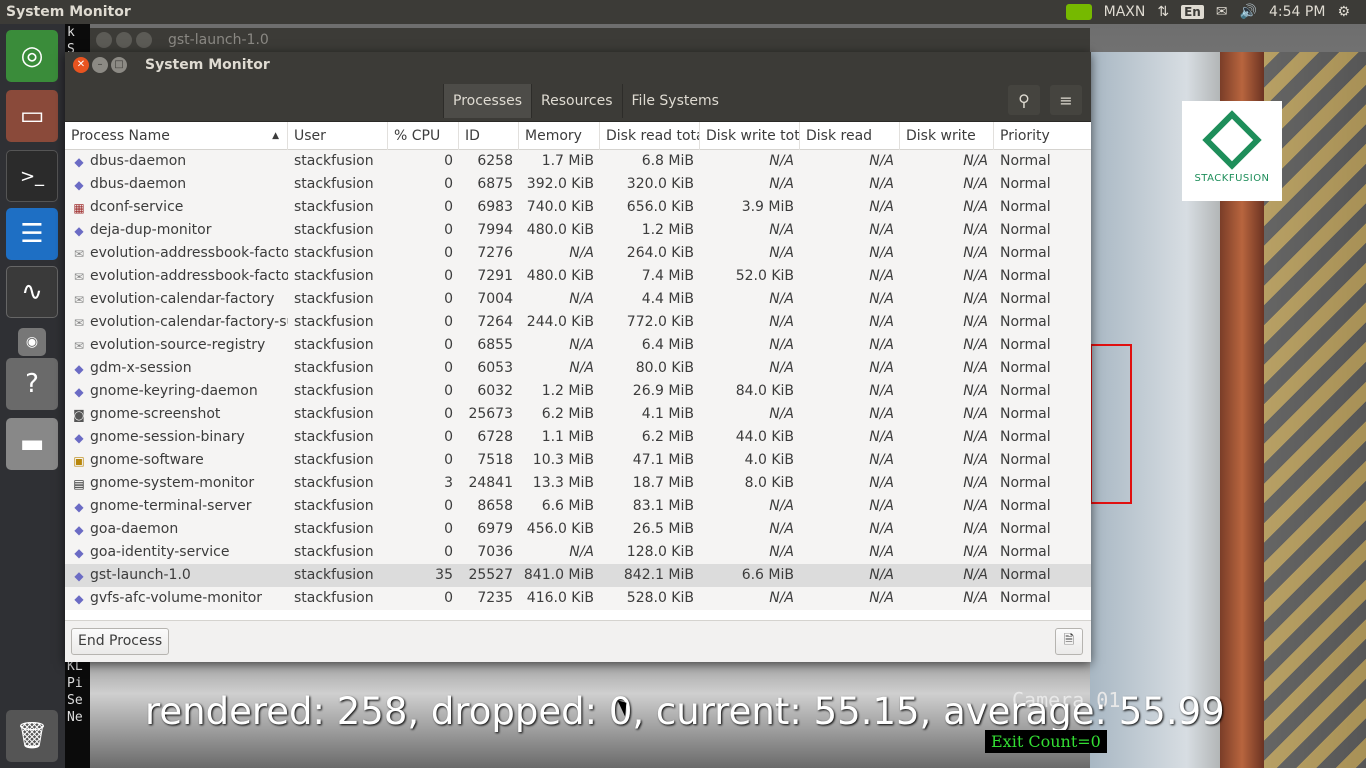 The image size is (1366, 768). I want to click on trash-icon: 🗑, so click(32, 736).